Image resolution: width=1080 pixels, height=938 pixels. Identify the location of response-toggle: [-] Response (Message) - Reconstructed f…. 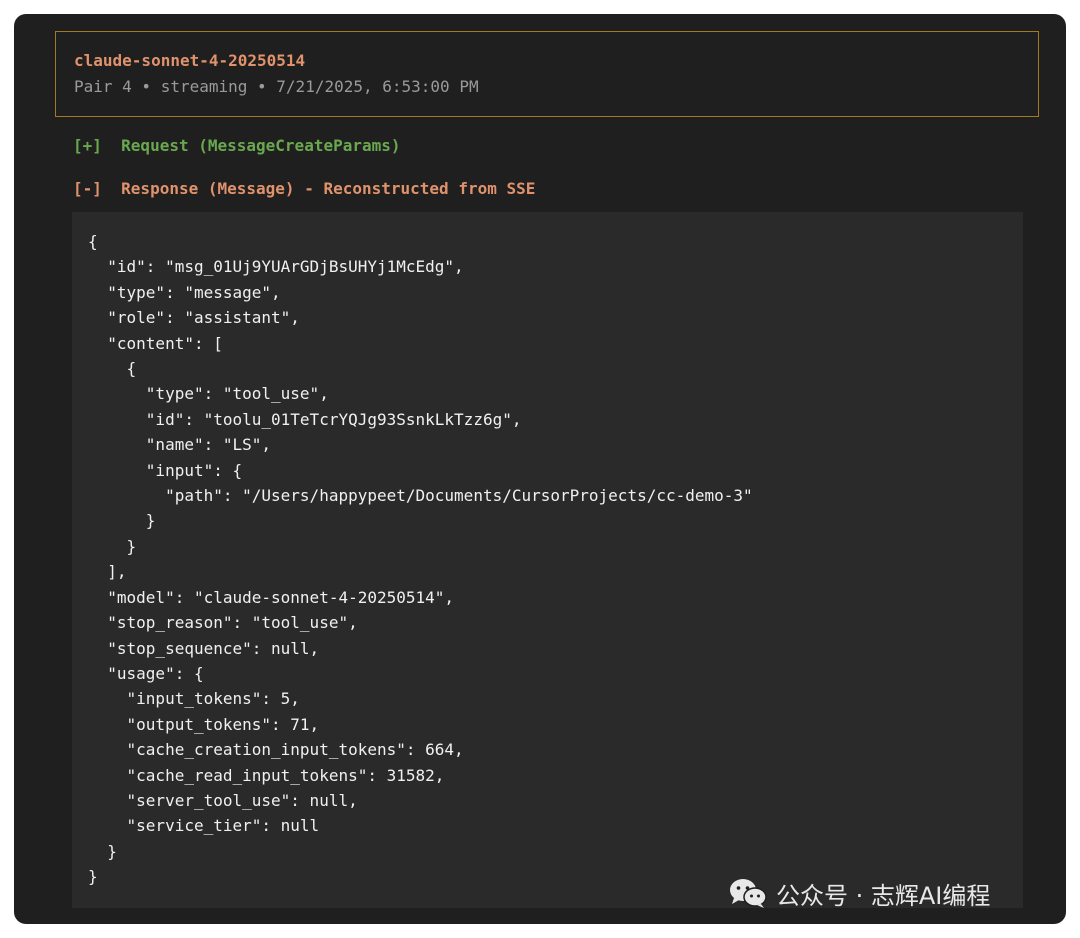
(304, 188).